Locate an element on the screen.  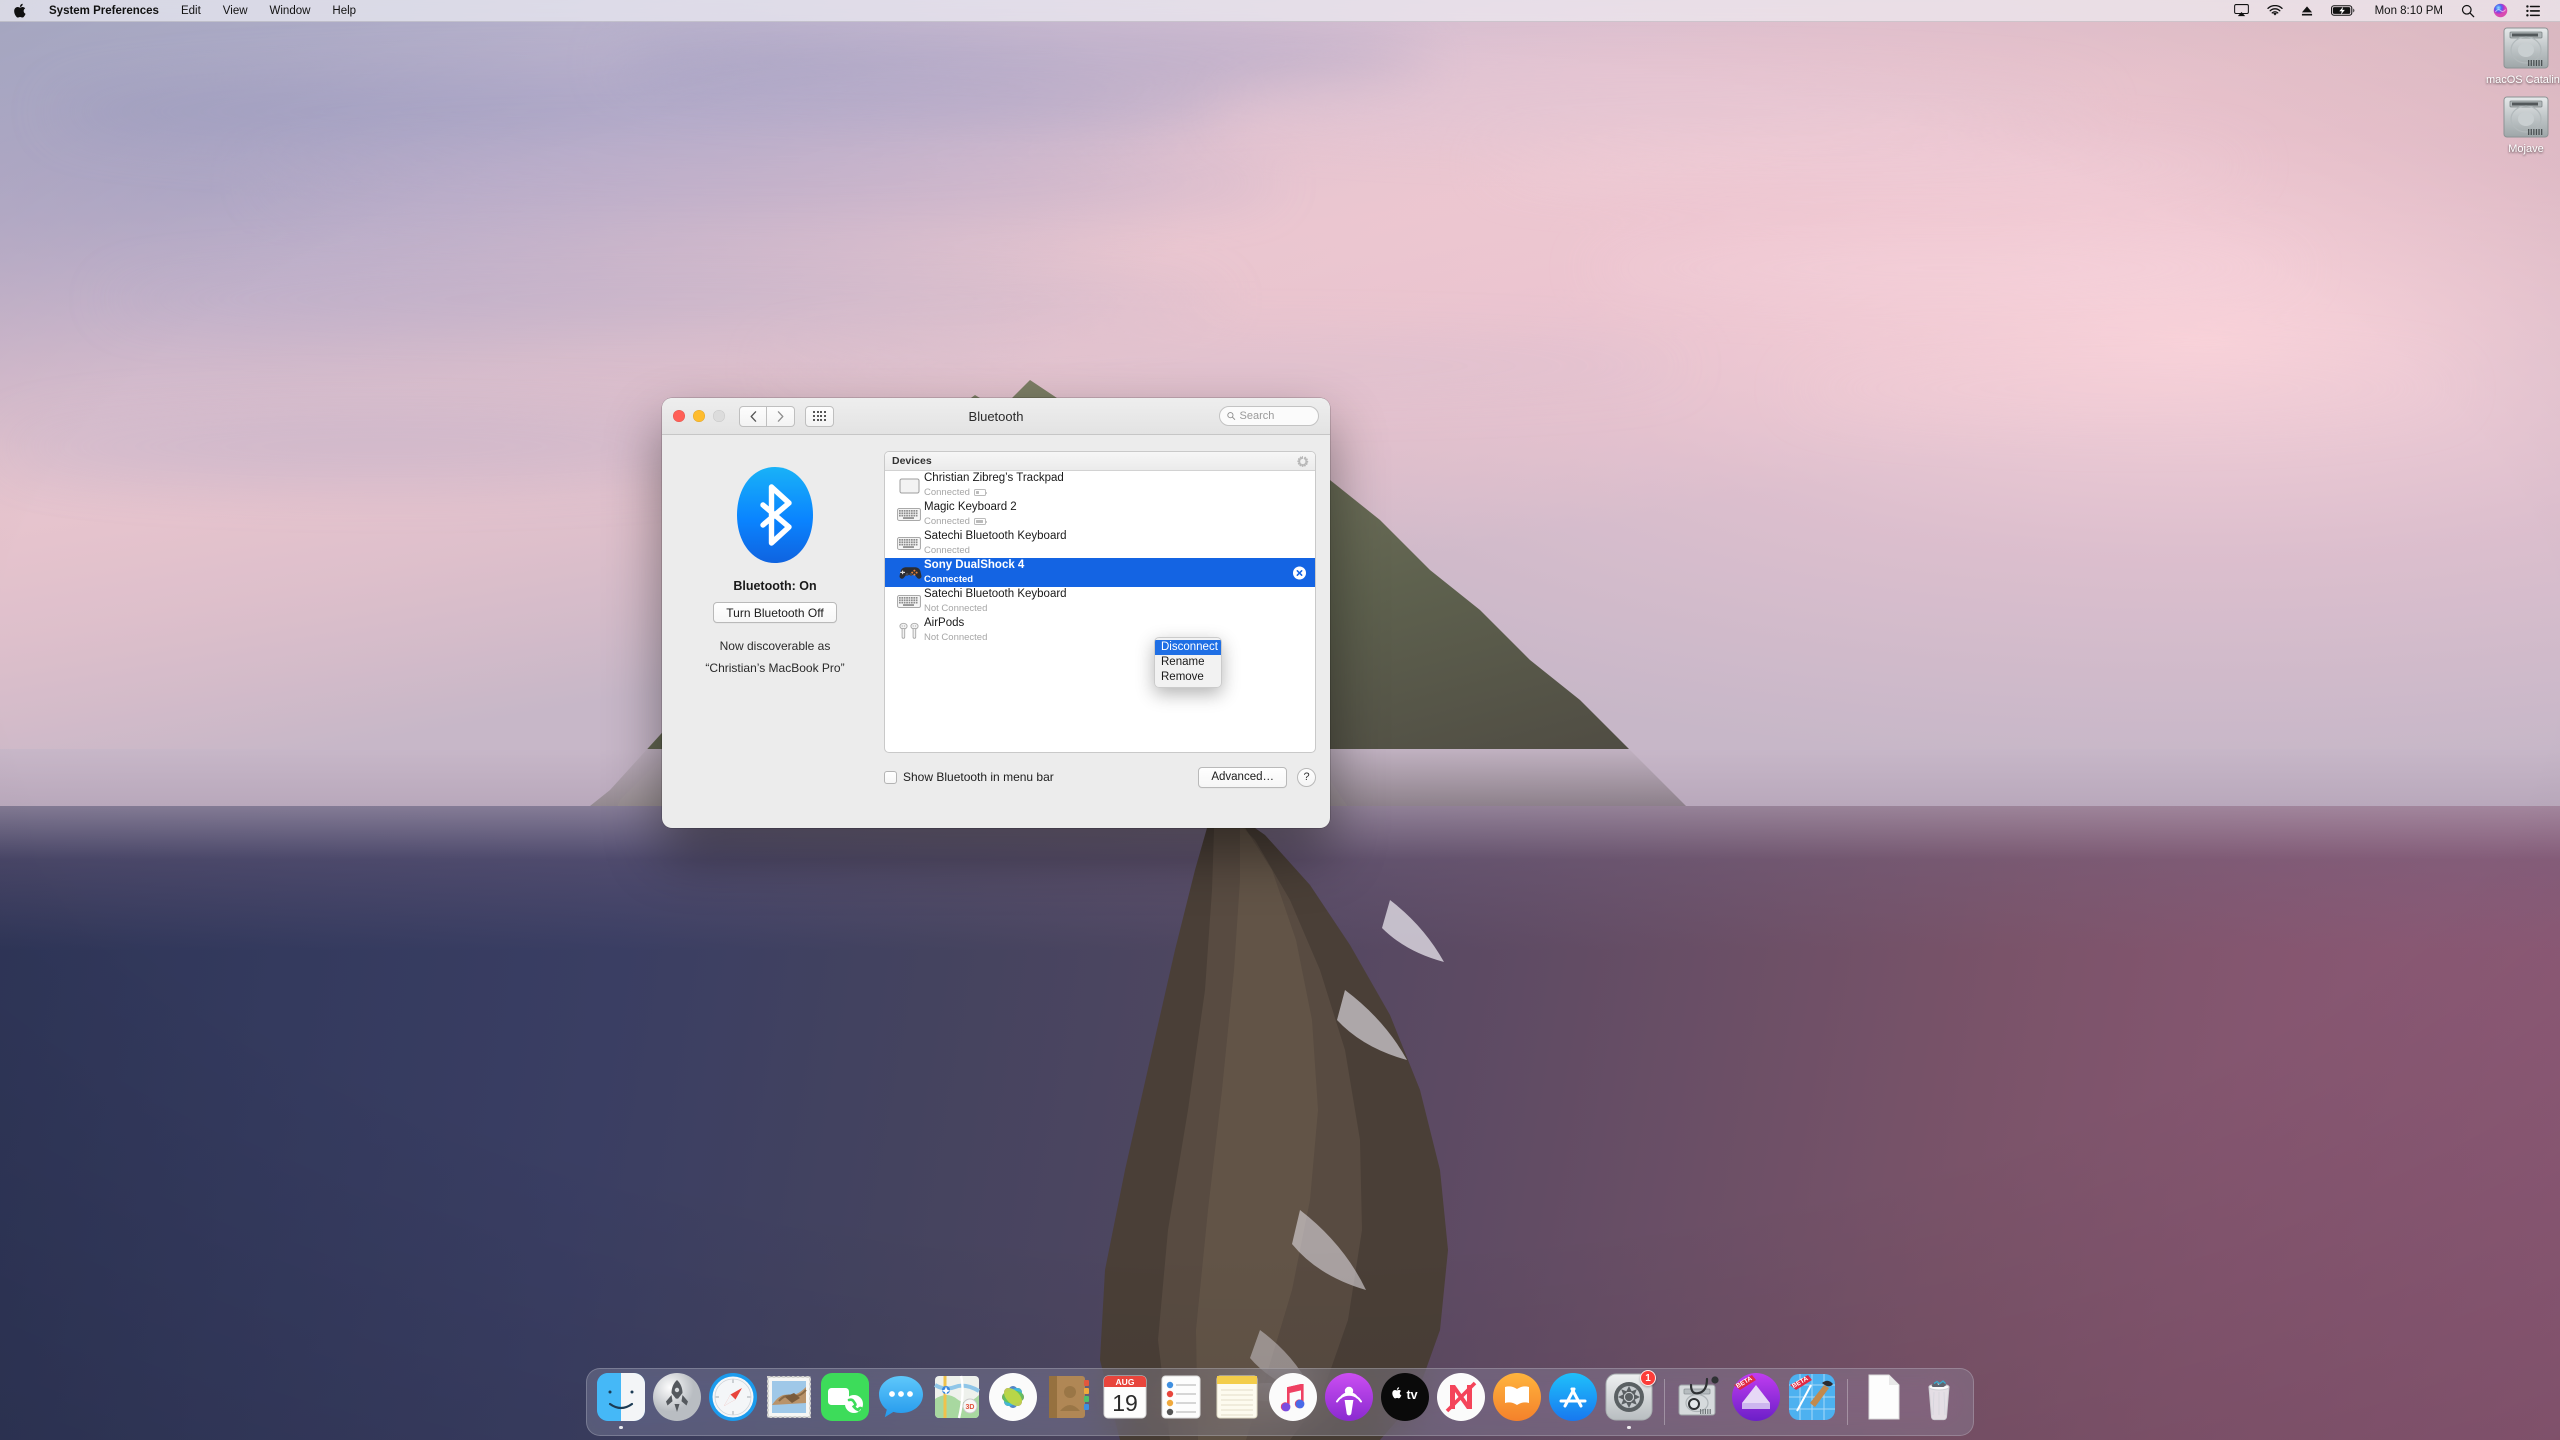
dock-item-trash is located at coordinates (1939, 1400).